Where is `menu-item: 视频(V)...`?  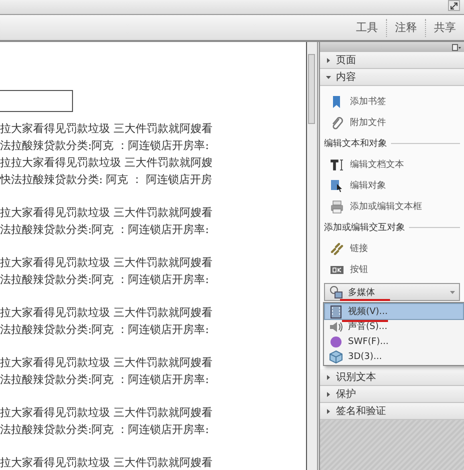
menu-item: 视频(V)... is located at coordinates (394, 311).